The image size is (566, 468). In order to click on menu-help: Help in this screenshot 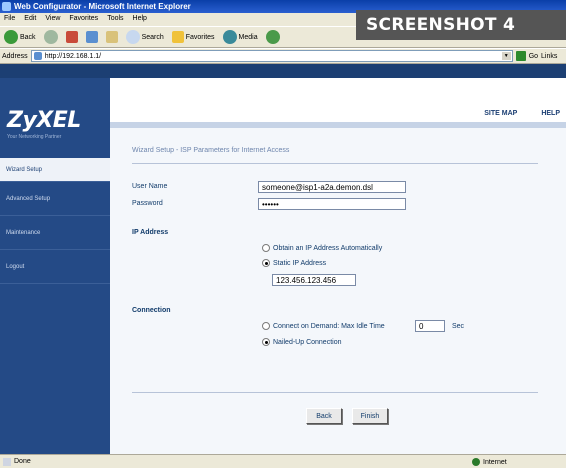, I will do `click(140, 20)`.